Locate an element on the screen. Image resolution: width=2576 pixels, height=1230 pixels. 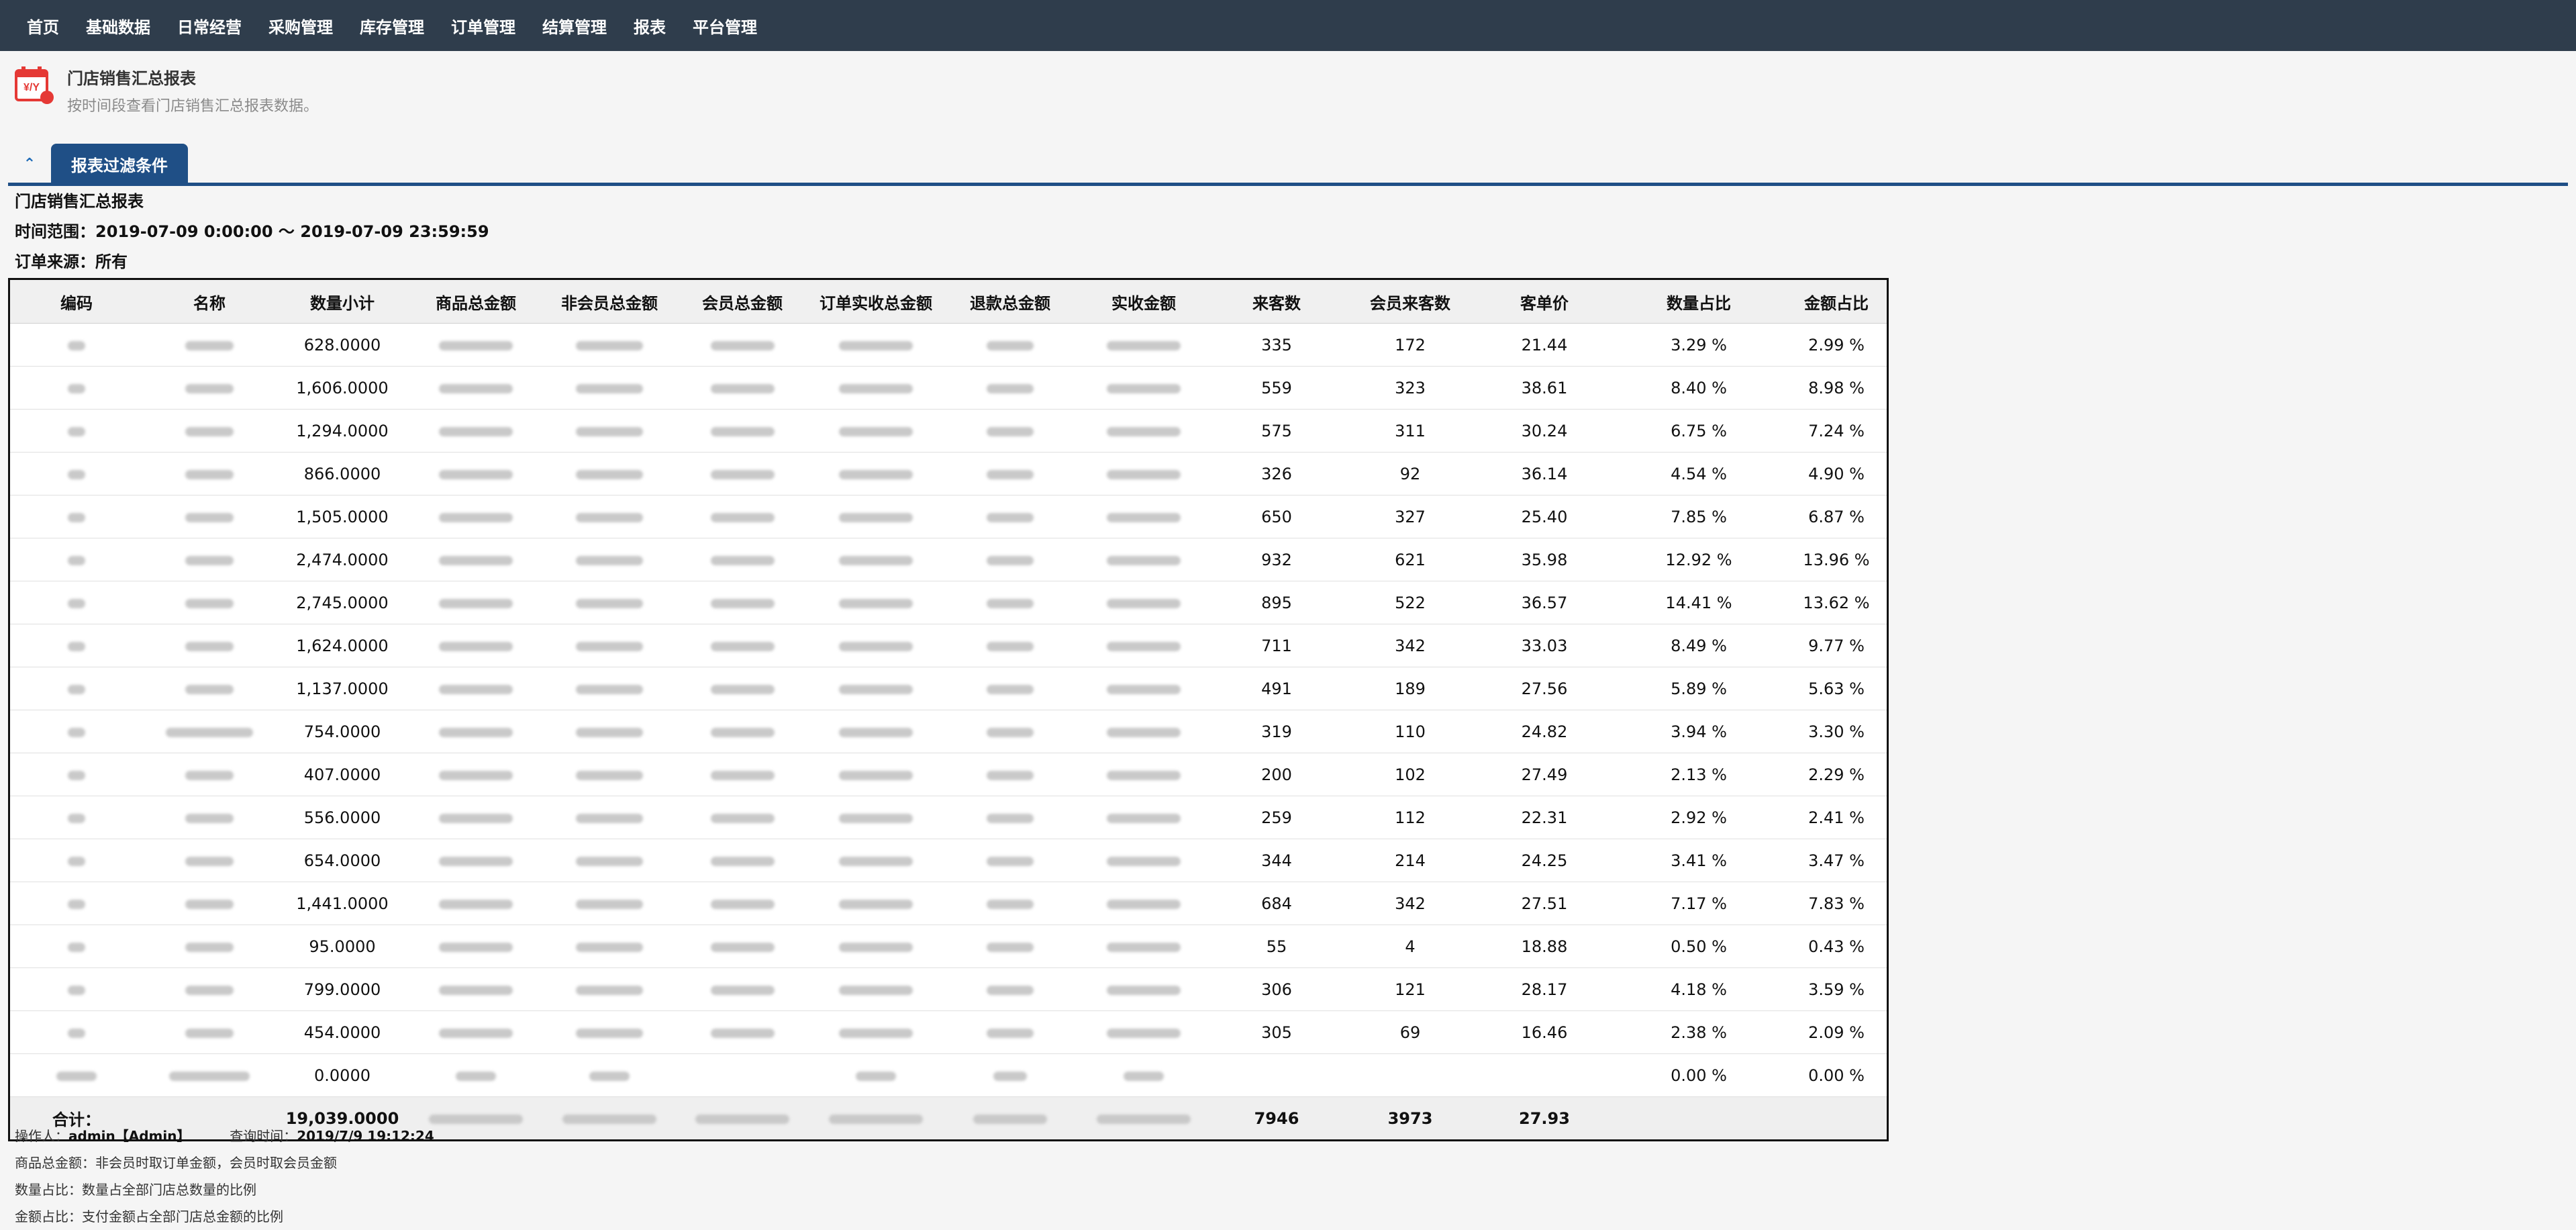
nav-basic-data: 基础数据 is located at coordinates (118, 26).